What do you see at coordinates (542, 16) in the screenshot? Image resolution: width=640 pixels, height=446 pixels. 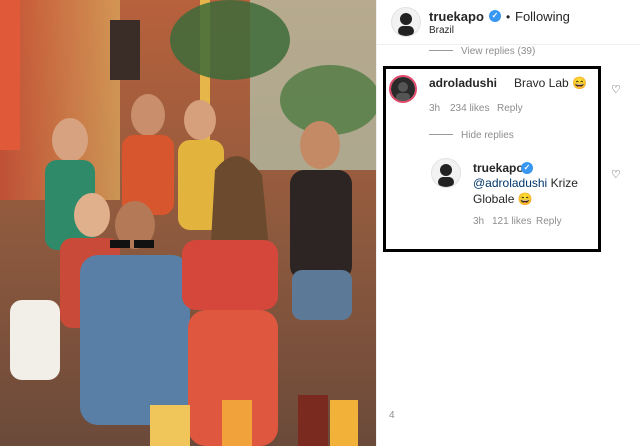 I see `follow-button: Following` at bounding box center [542, 16].